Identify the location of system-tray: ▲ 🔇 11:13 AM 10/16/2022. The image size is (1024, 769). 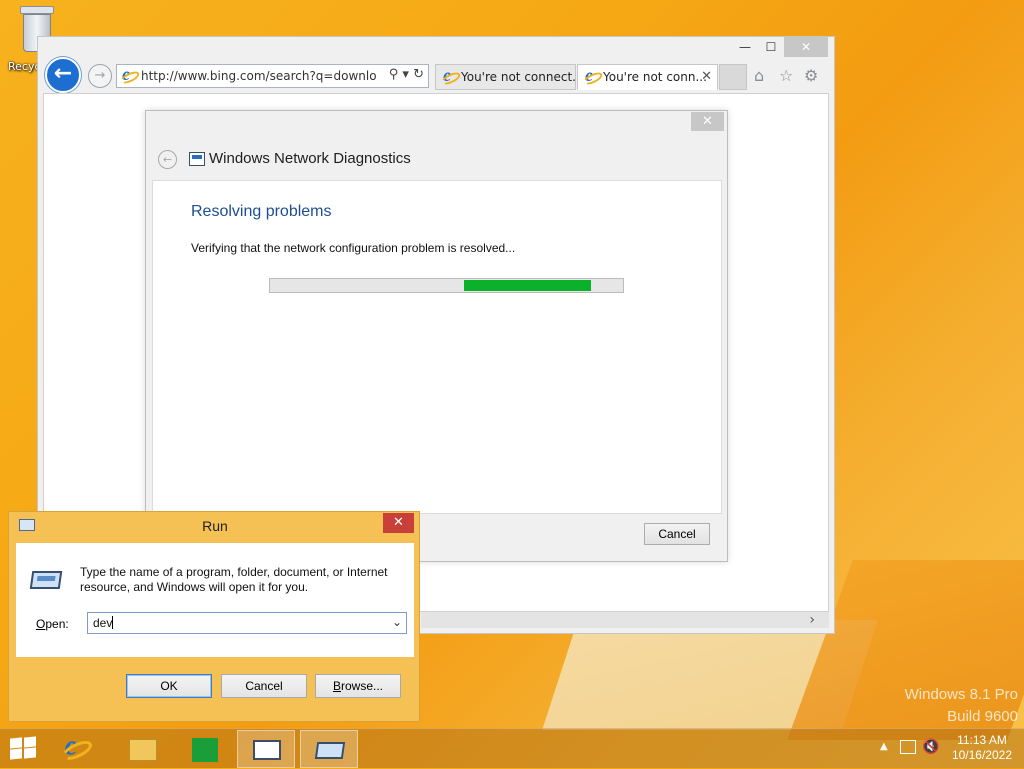
(944, 749).